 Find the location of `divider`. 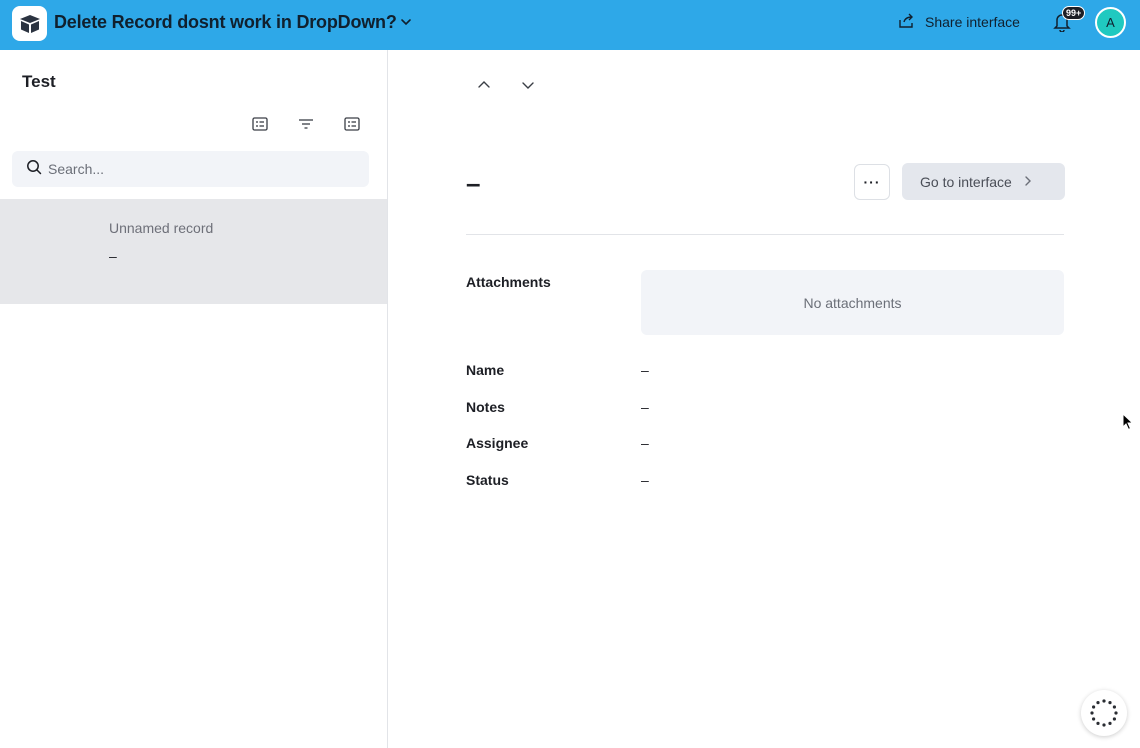

divider is located at coordinates (765, 234).